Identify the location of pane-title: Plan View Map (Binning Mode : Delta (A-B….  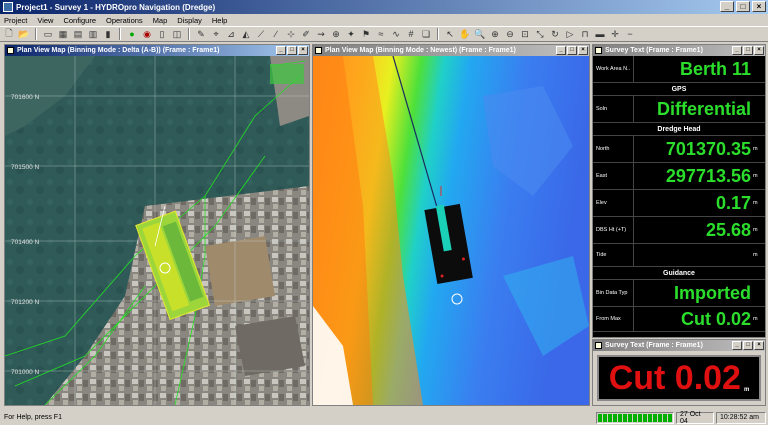
(118, 50).